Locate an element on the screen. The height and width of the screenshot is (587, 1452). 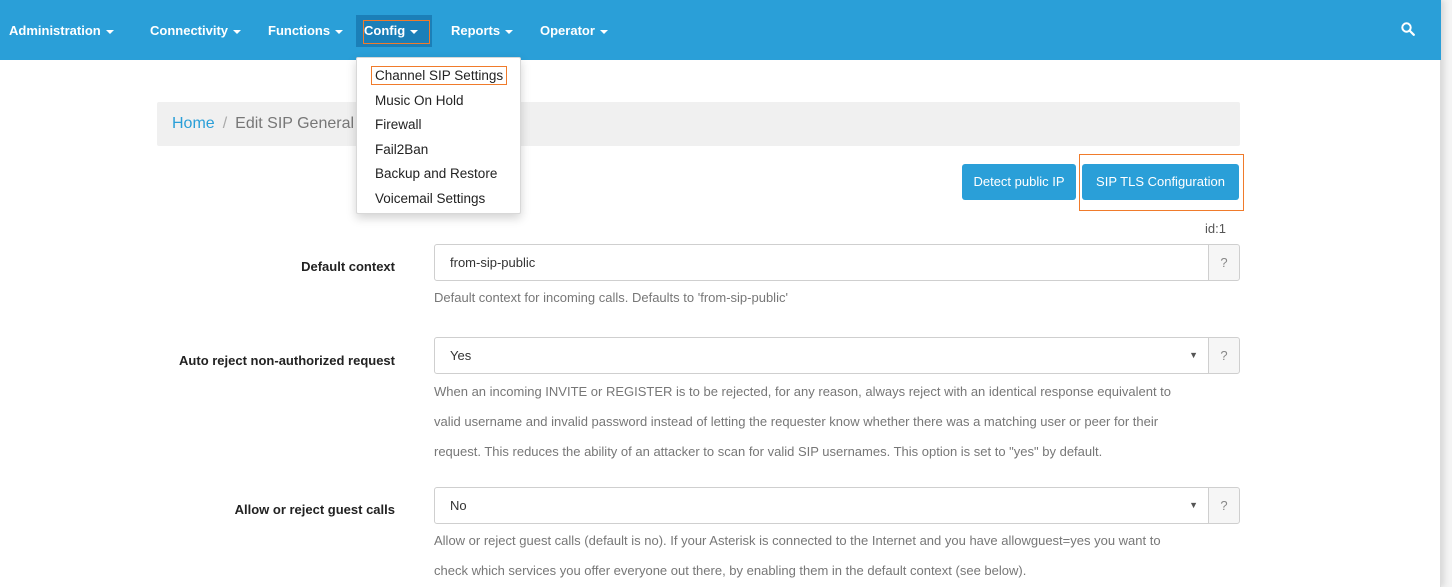
default-context-help-button: ? is located at coordinates (1224, 262).